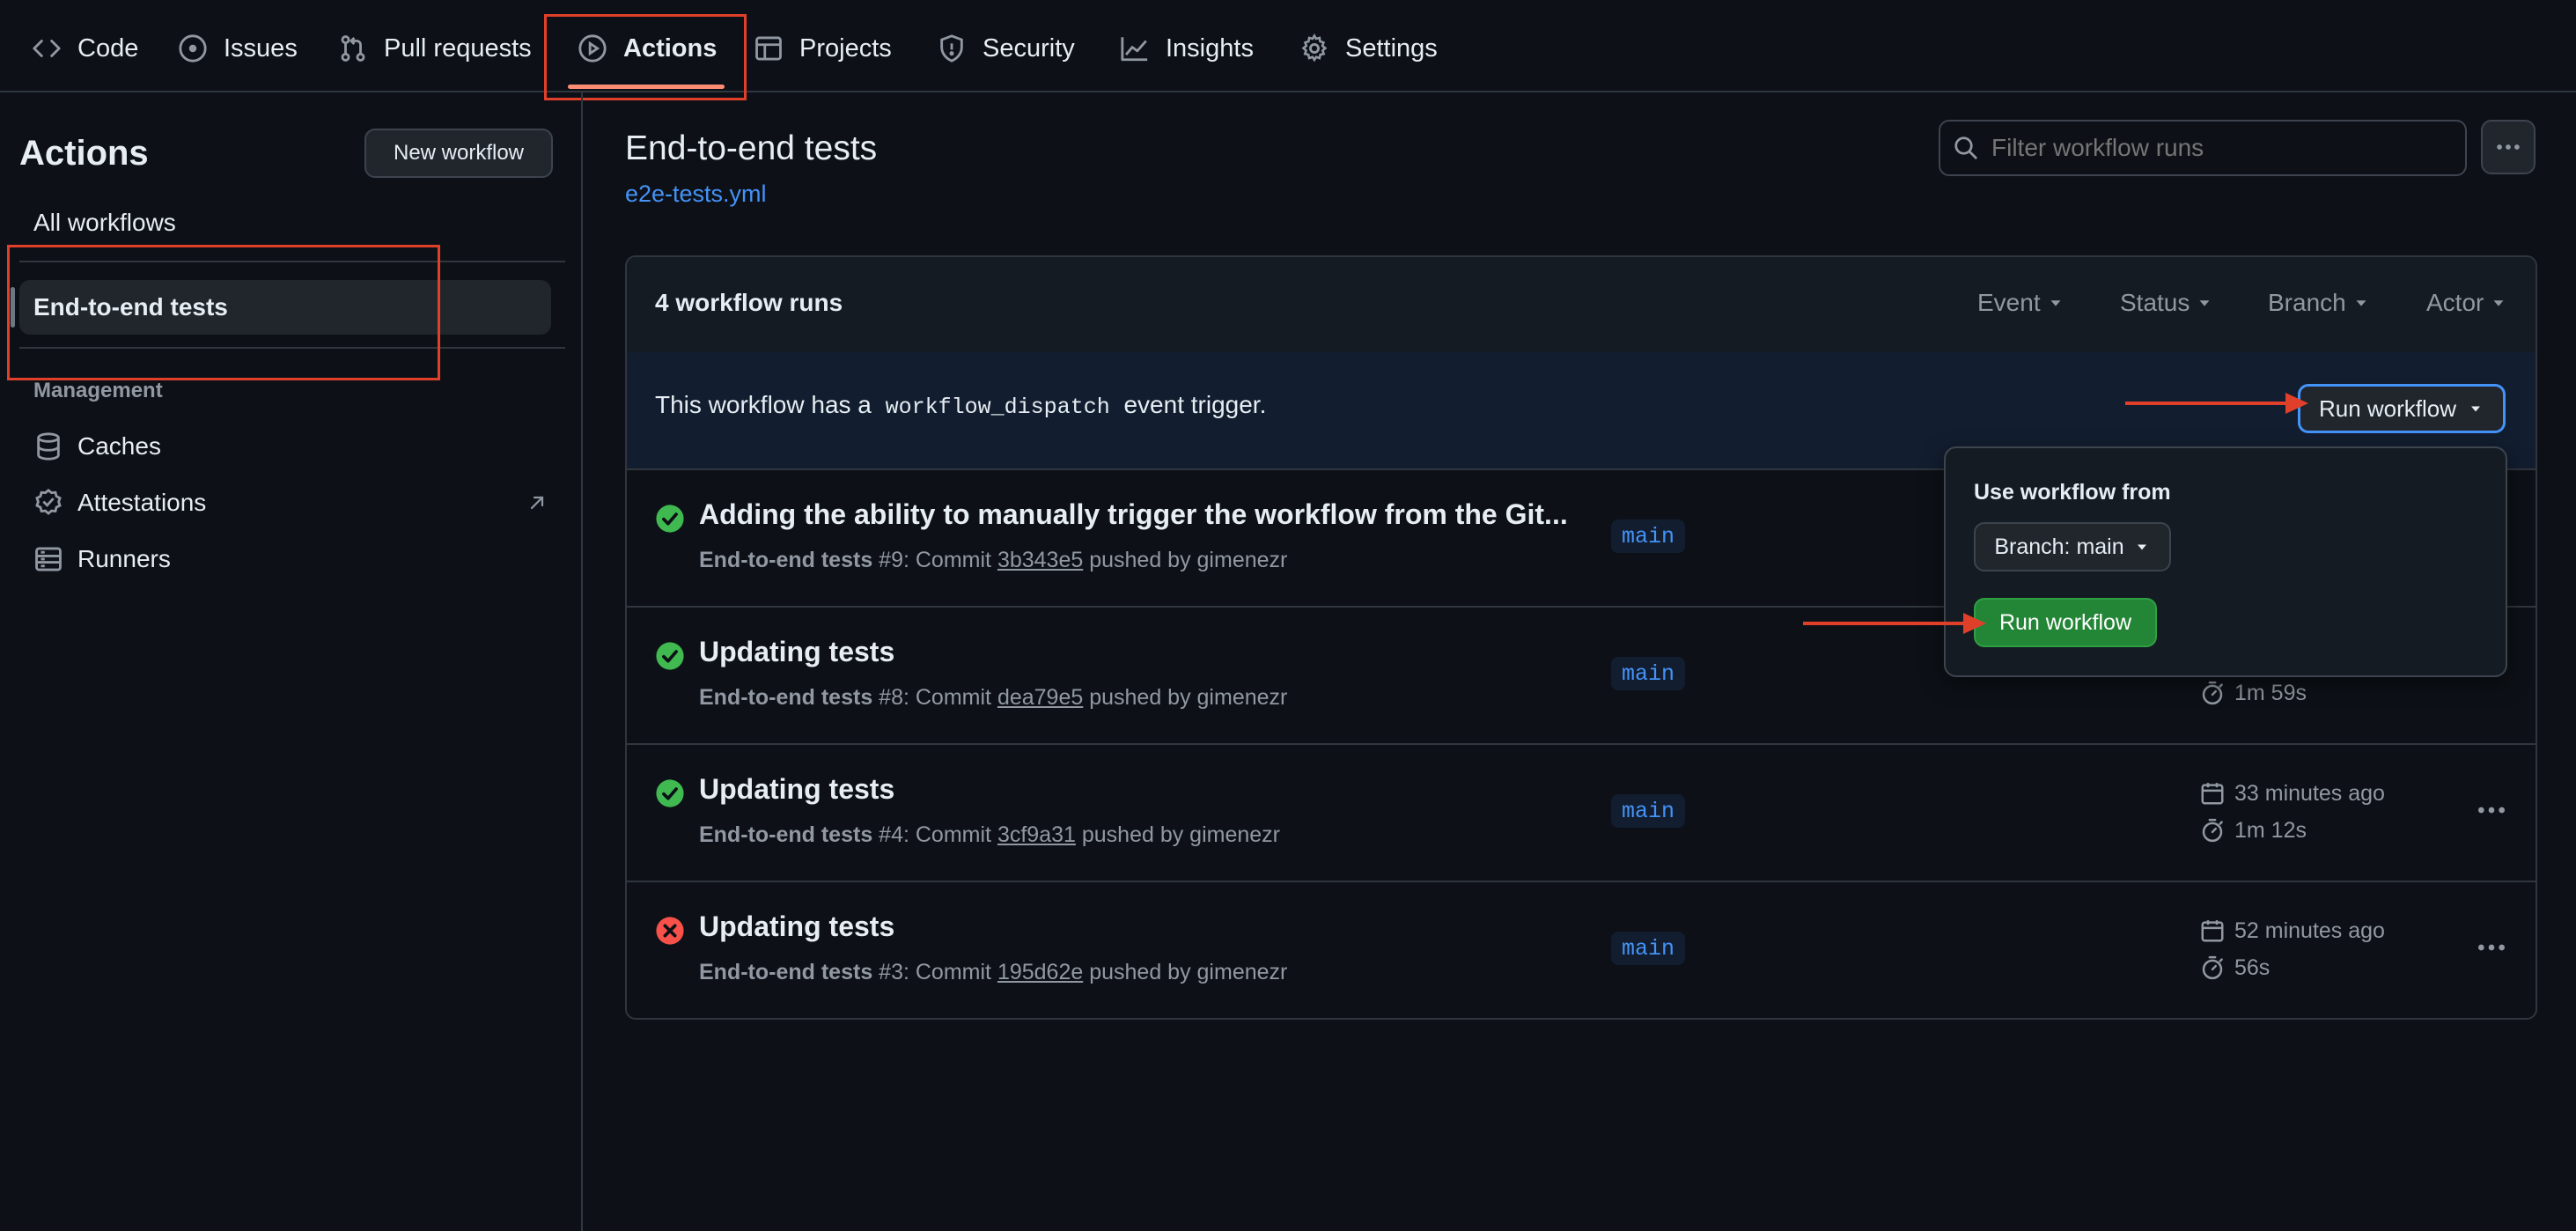 The image size is (2576, 1231). What do you see at coordinates (749, 302) in the screenshot?
I see `runs-count: 4 workflow runs` at bounding box center [749, 302].